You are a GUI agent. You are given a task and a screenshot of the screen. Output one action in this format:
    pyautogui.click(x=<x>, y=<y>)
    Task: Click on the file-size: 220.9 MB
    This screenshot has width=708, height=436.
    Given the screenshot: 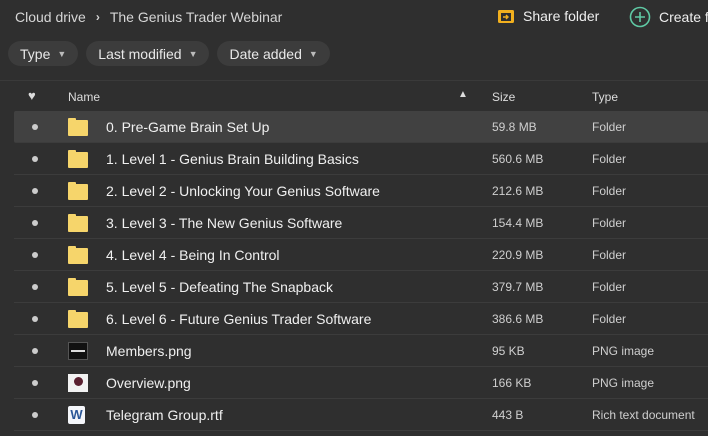 What is the action you would take?
    pyautogui.click(x=518, y=255)
    